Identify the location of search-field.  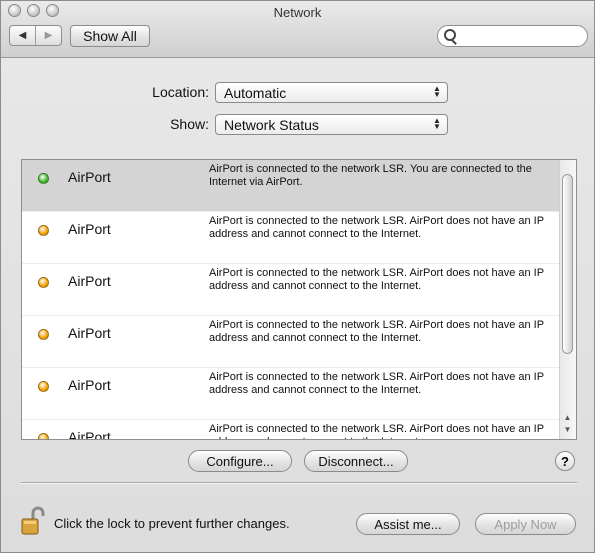
(512, 36).